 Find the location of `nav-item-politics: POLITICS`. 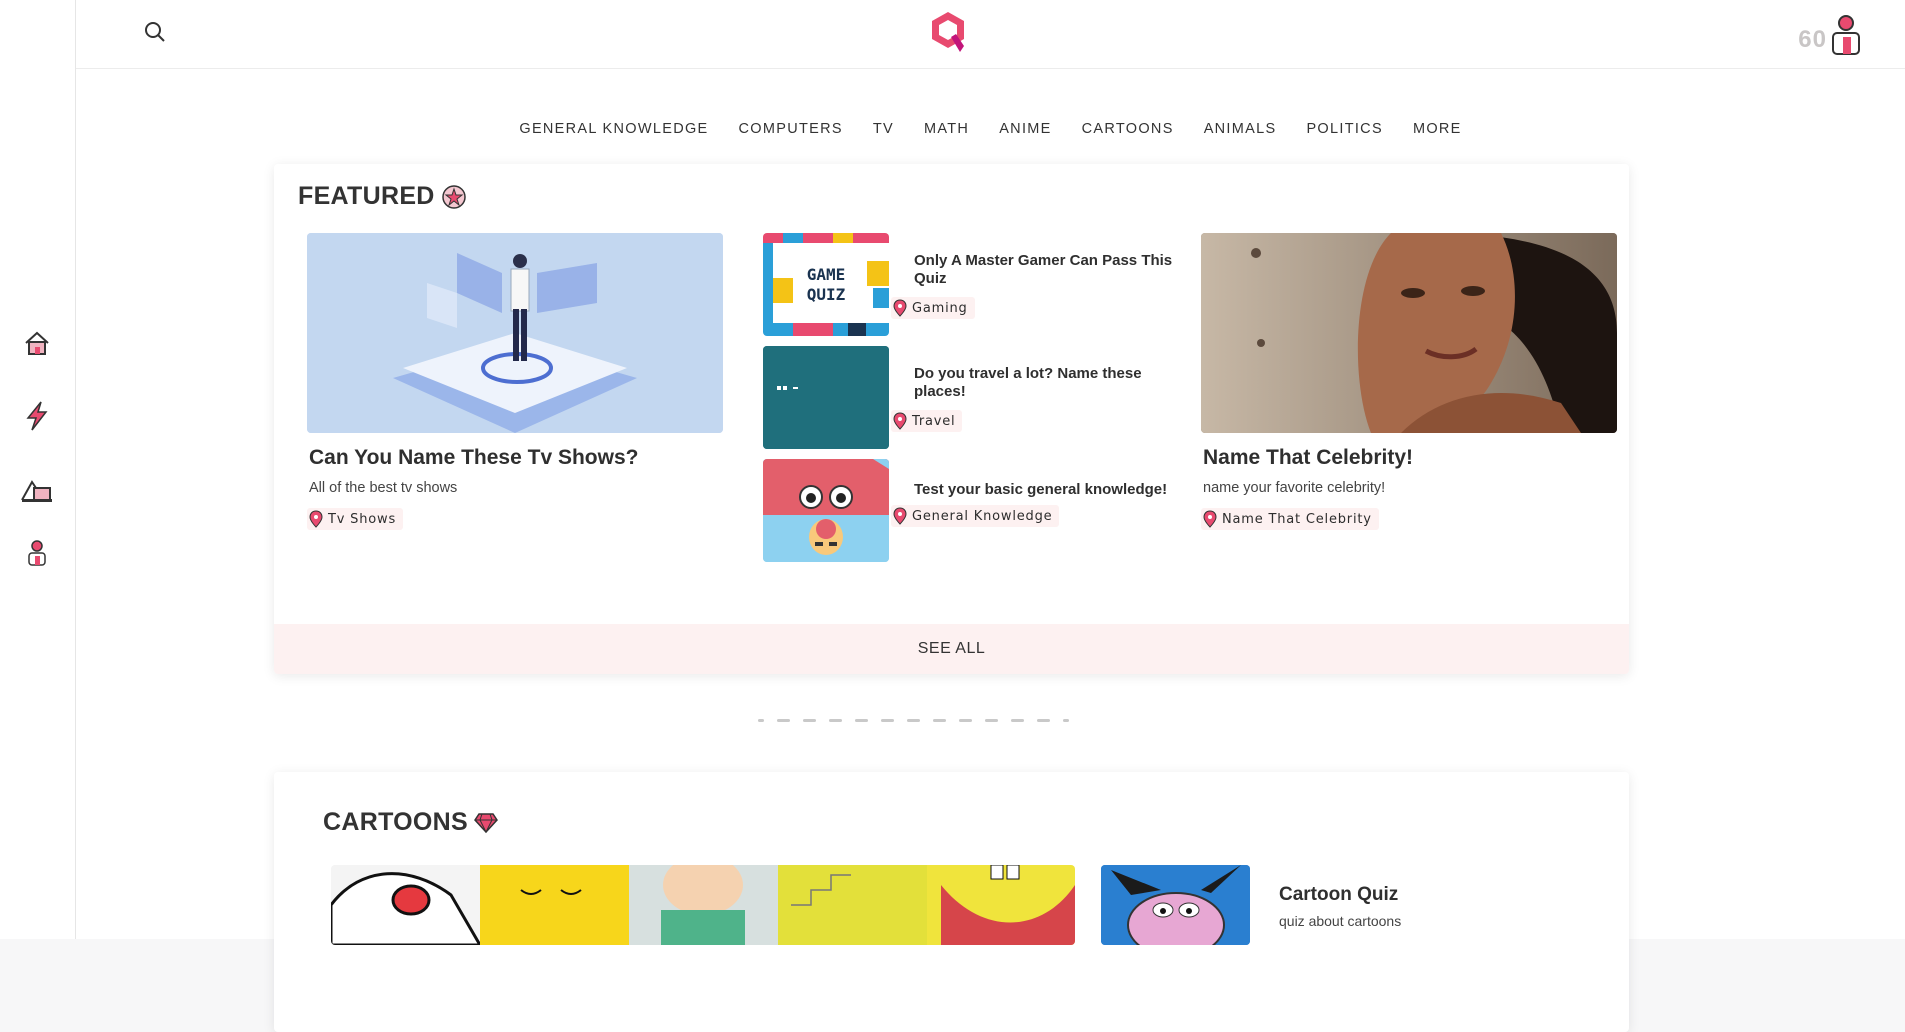

nav-item-politics: POLITICS is located at coordinates (1344, 129).